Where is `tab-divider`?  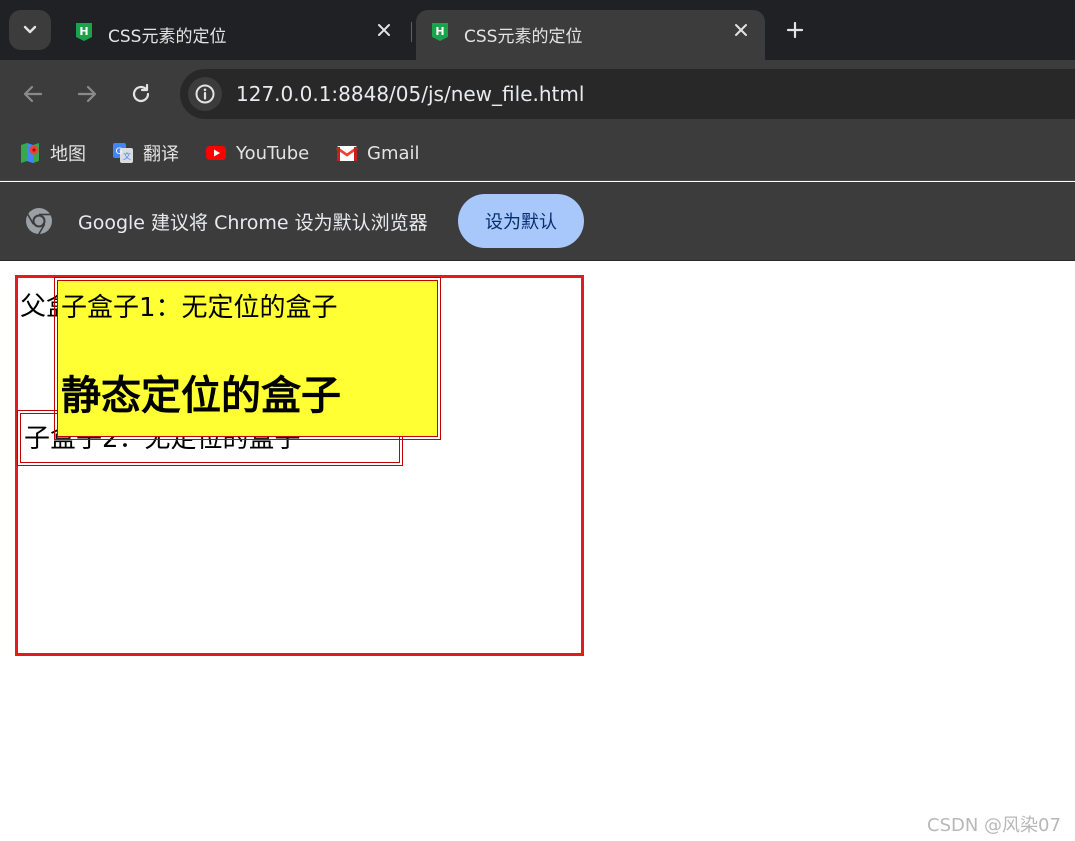
tab-divider is located at coordinates (411, 32).